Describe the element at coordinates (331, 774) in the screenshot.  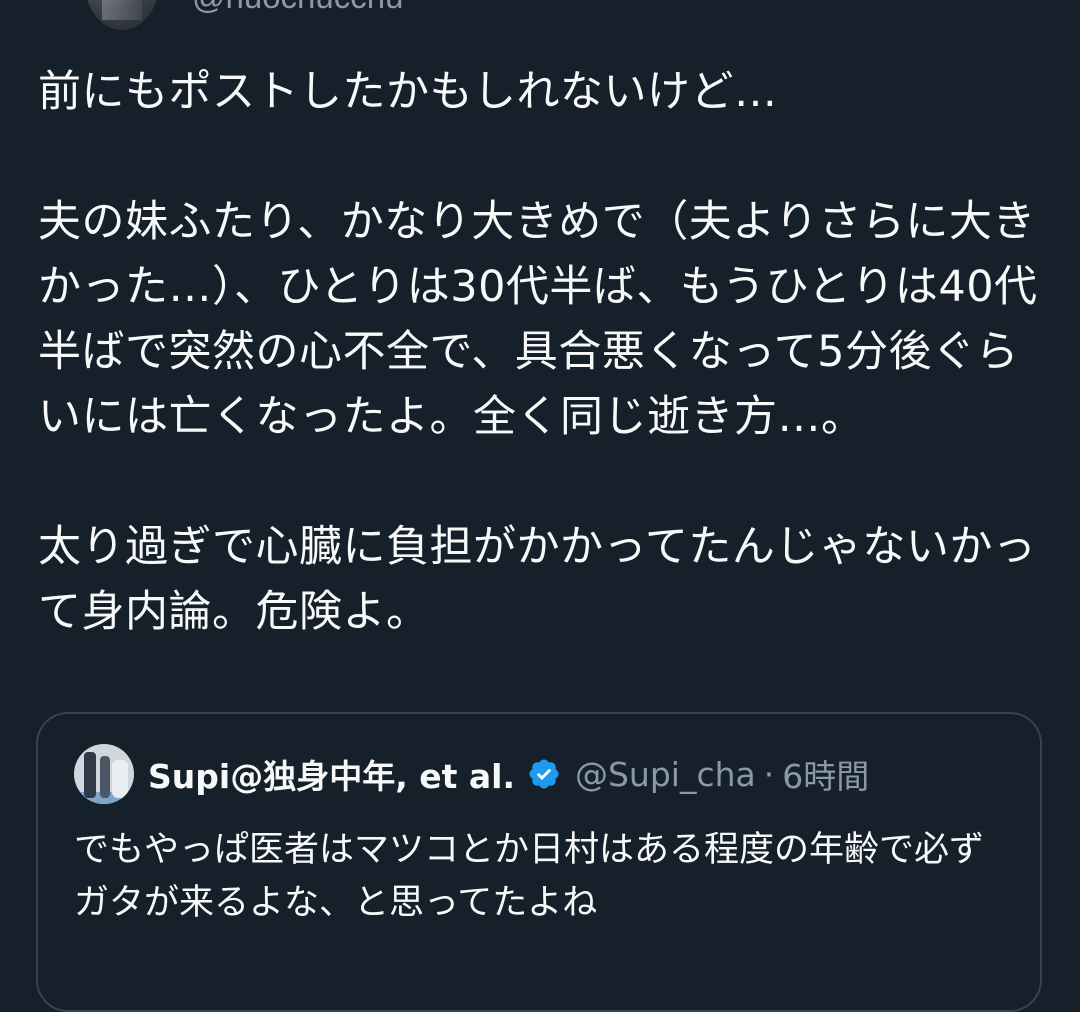
I see `quoted-author-name: Supi@独身中年, et al.` at that location.